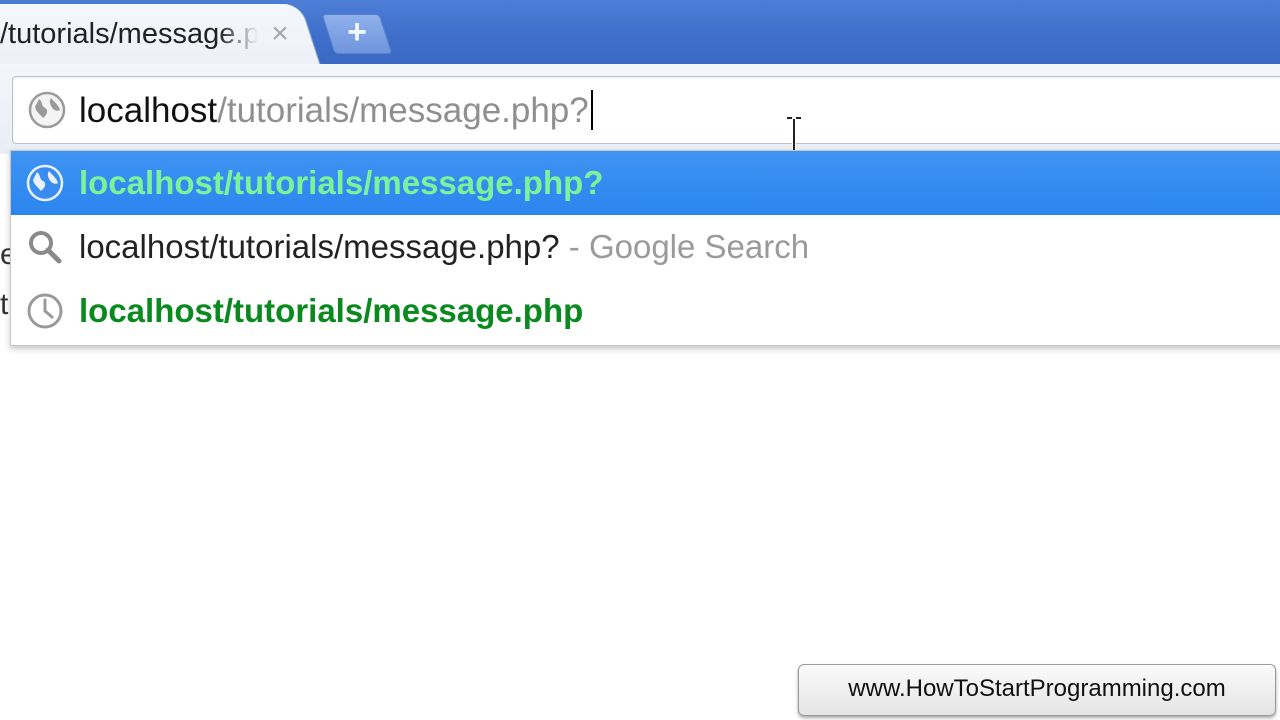 The height and width of the screenshot is (720, 1280). I want to click on suggestion-query: localhost/tutorials/message.php?, so click(319, 246).